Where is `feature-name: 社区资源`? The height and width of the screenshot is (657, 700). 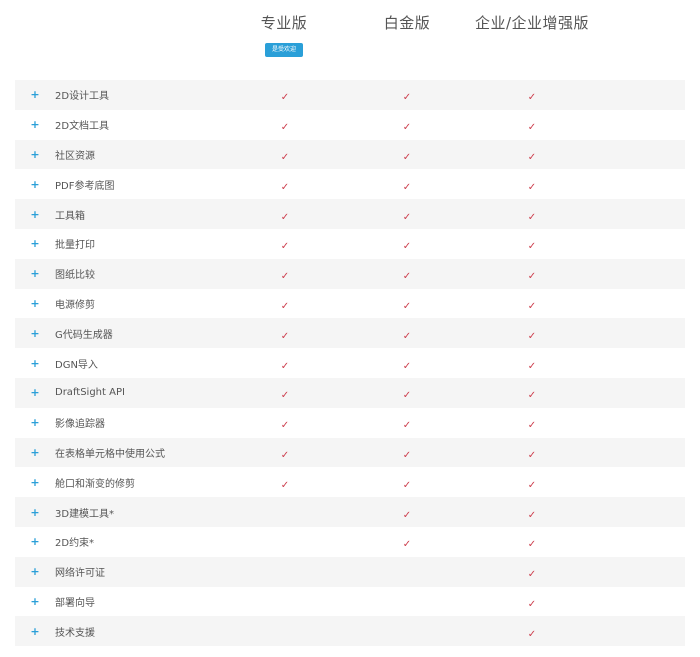
feature-name: 社区资源 is located at coordinates (75, 156).